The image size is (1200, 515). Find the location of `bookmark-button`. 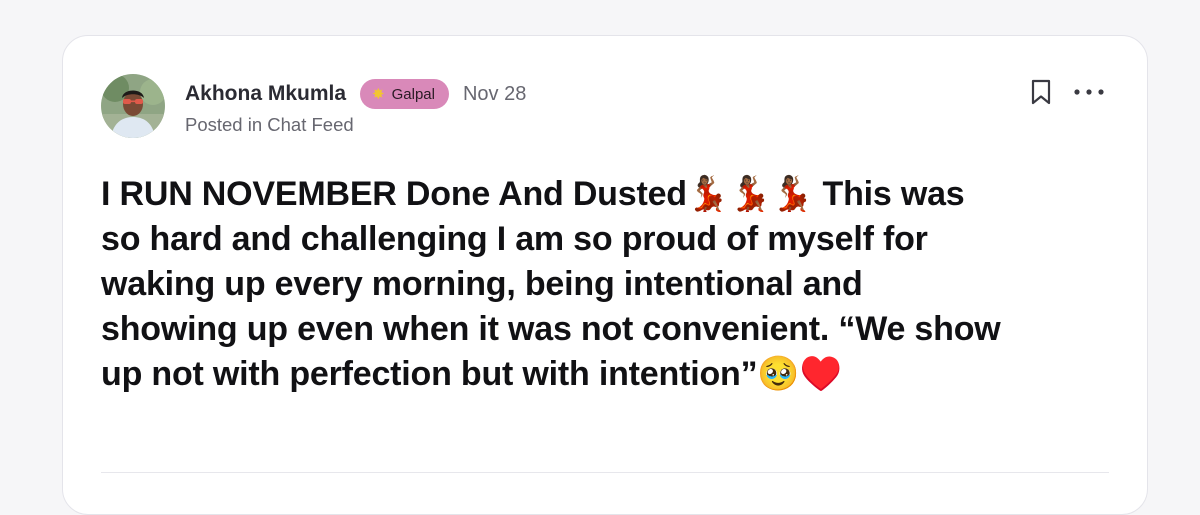

bookmark-button is located at coordinates (1041, 92).